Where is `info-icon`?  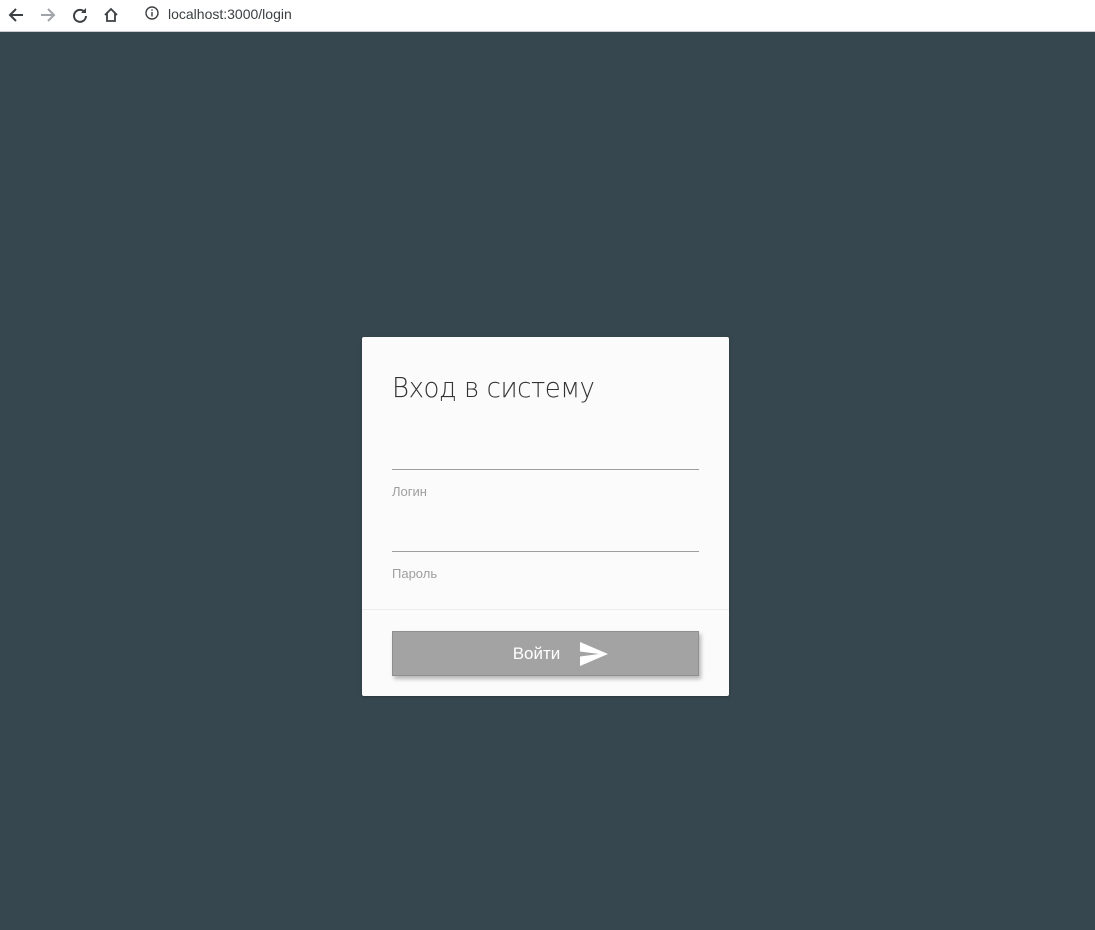 info-icon is located at coordinates (152, 13).